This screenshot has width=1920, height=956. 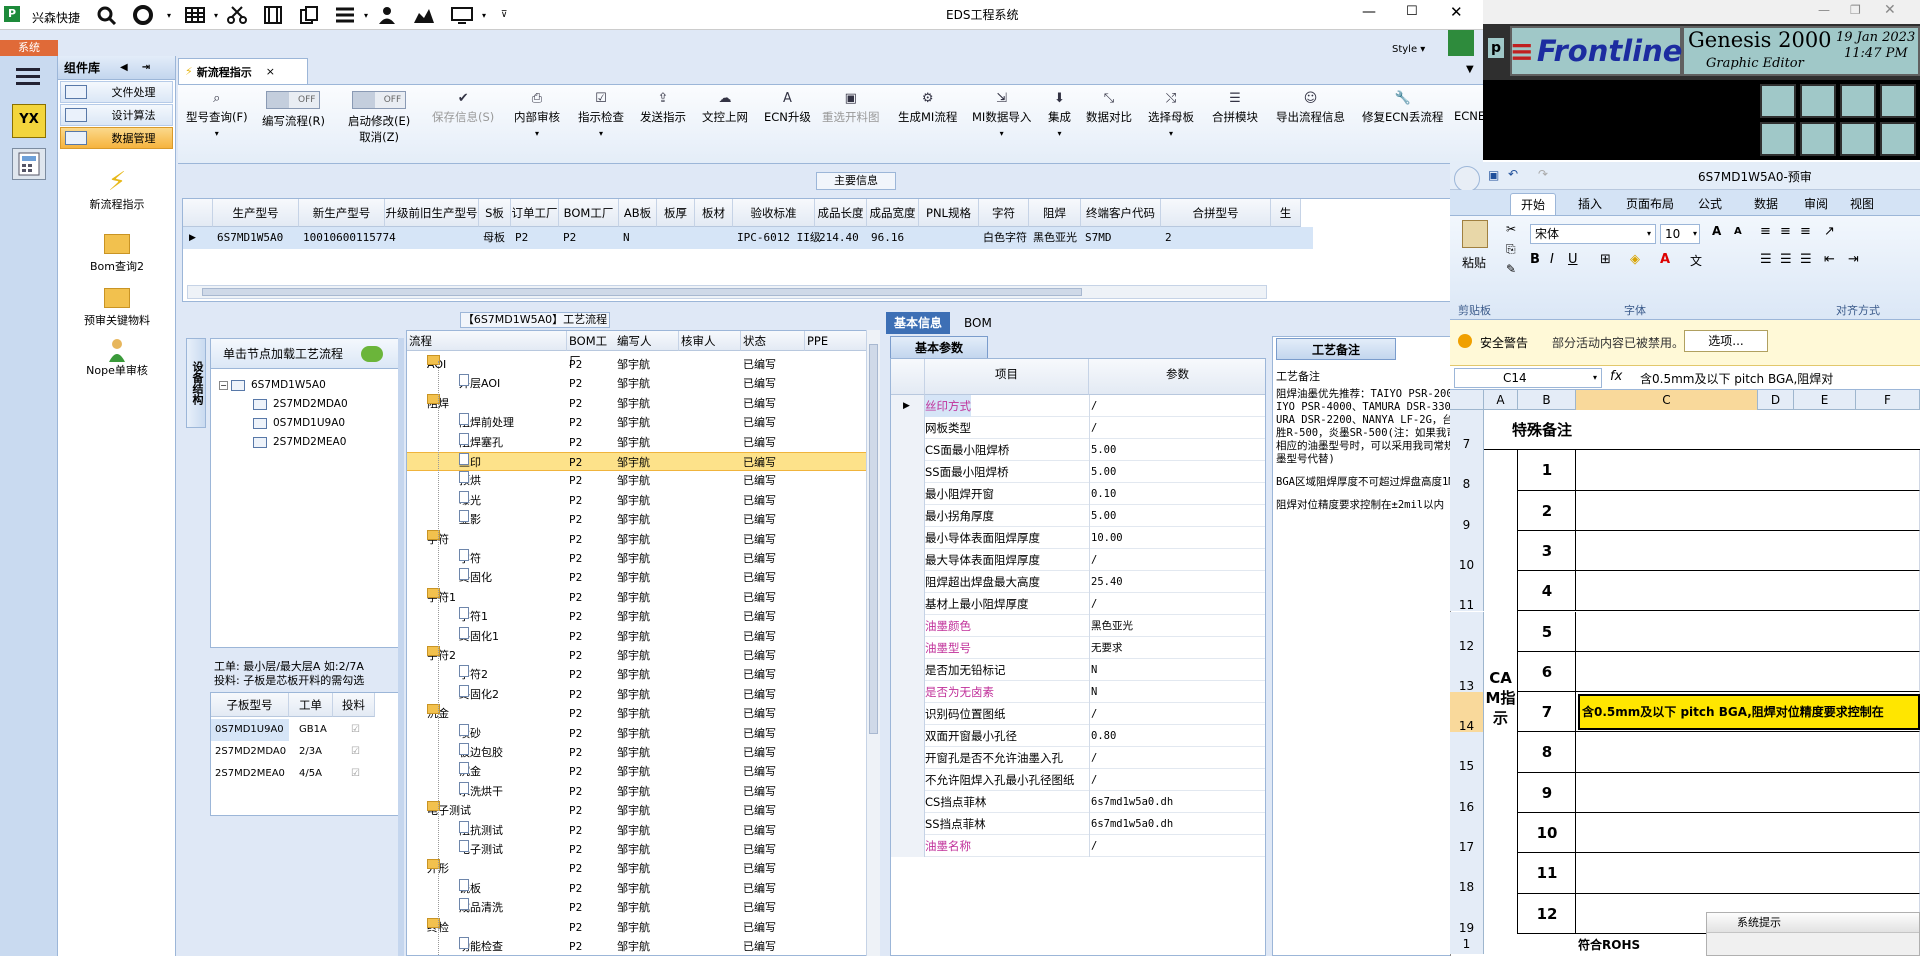 What do you see at coordinates (1310, 108) in the screenshot?
I see `export-flow-button: ☺ 导出流程信息` at bounding box center [1310, 108].